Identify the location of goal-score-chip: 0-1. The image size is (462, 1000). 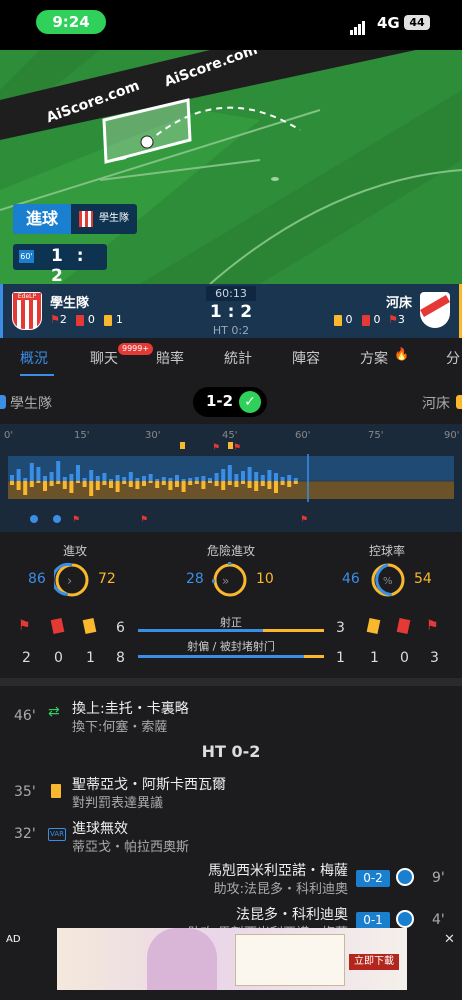
(373, 920).